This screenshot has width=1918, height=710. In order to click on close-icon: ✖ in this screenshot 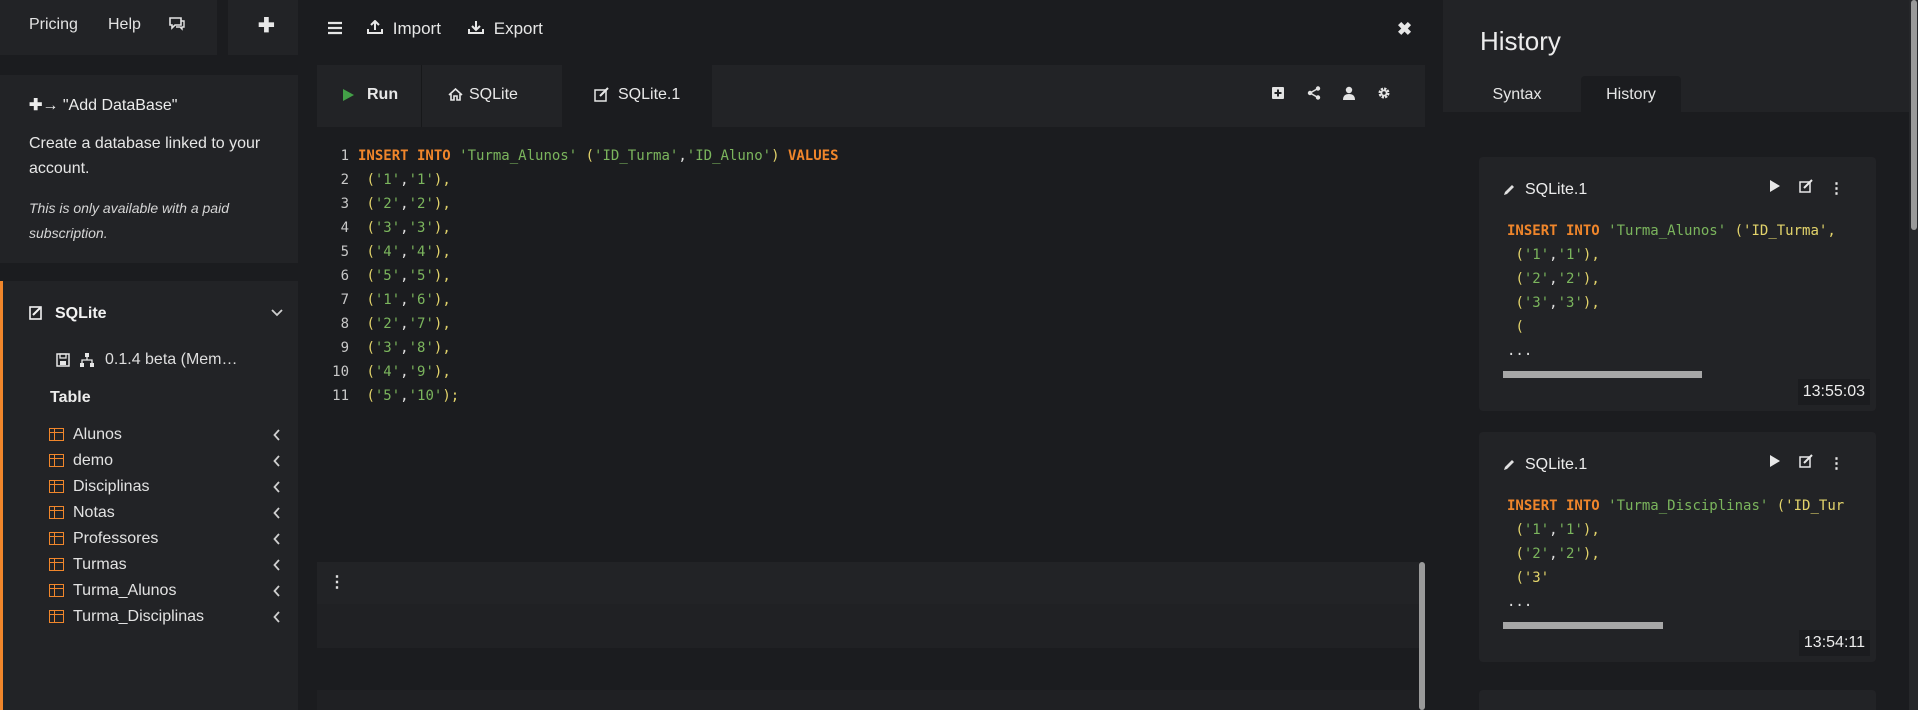, I will do `click(1404, 29)`.